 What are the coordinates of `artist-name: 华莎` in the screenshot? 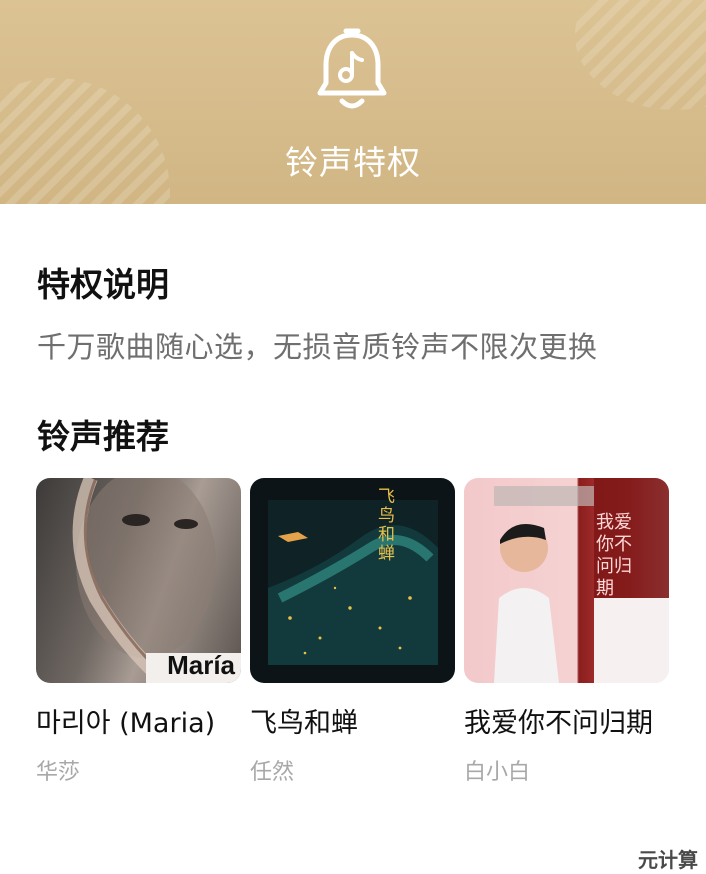 It's located at (58, 772).